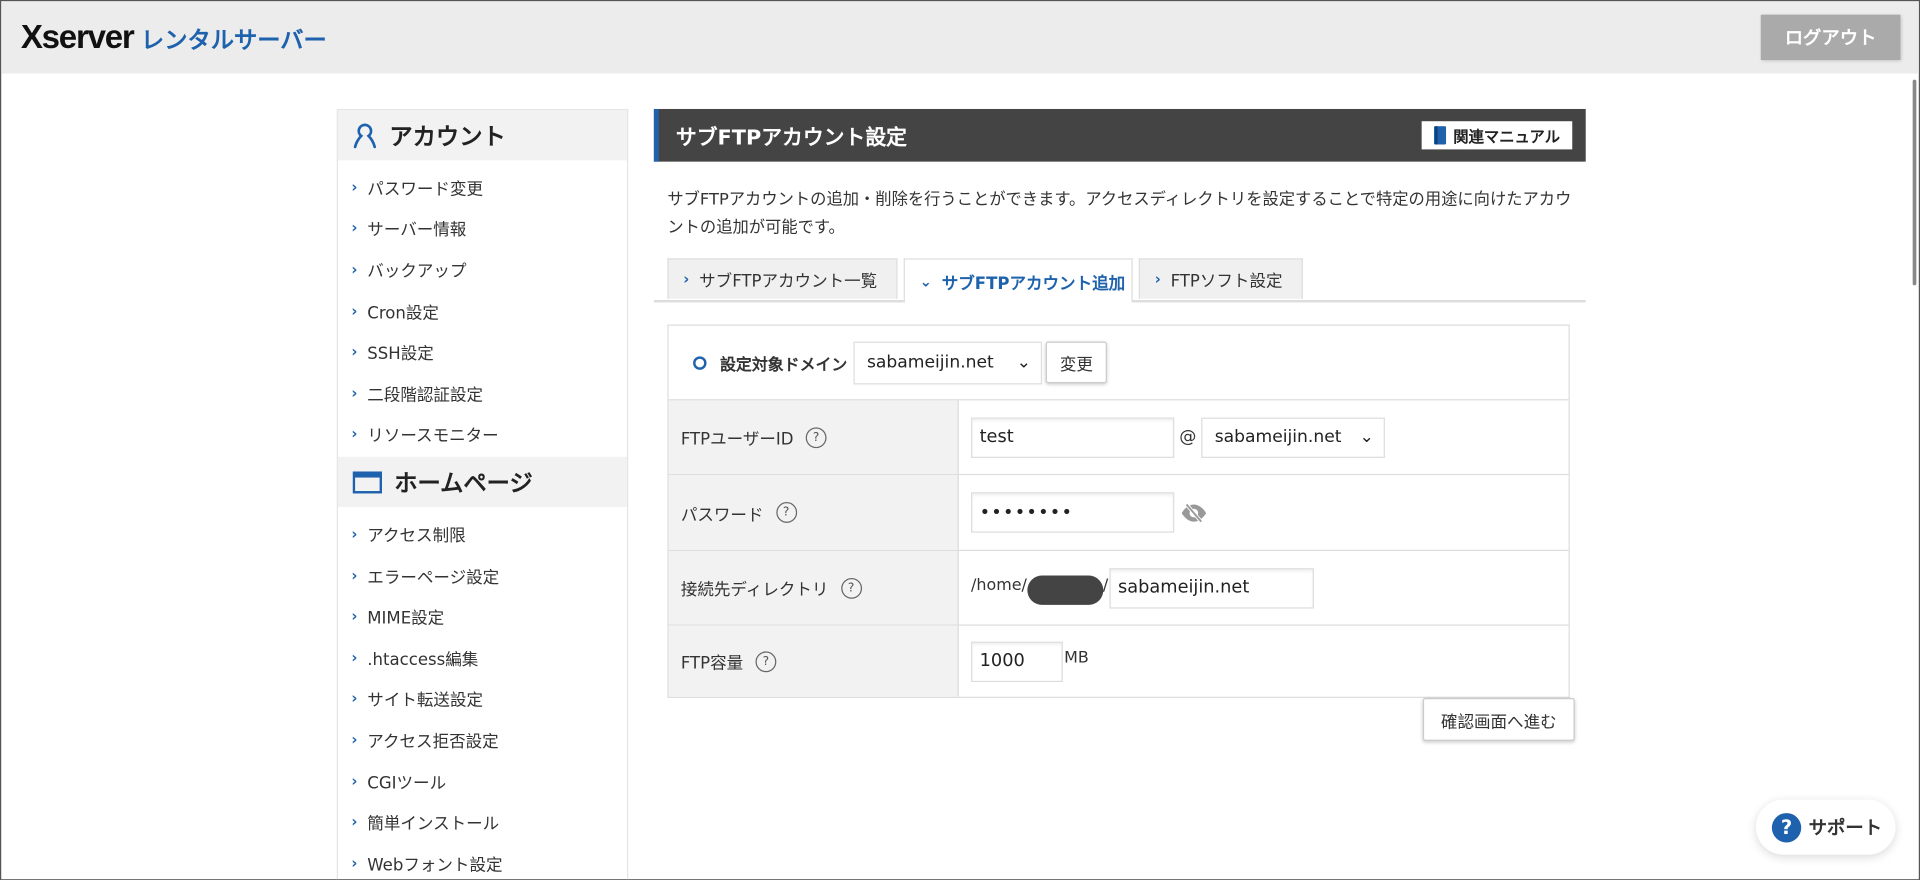 This screenshot has width=1920, height=880. Describe the element at coordinates (417, 272) in the screenshot. I see `sidebar-item-label: バックアップ` at that location.